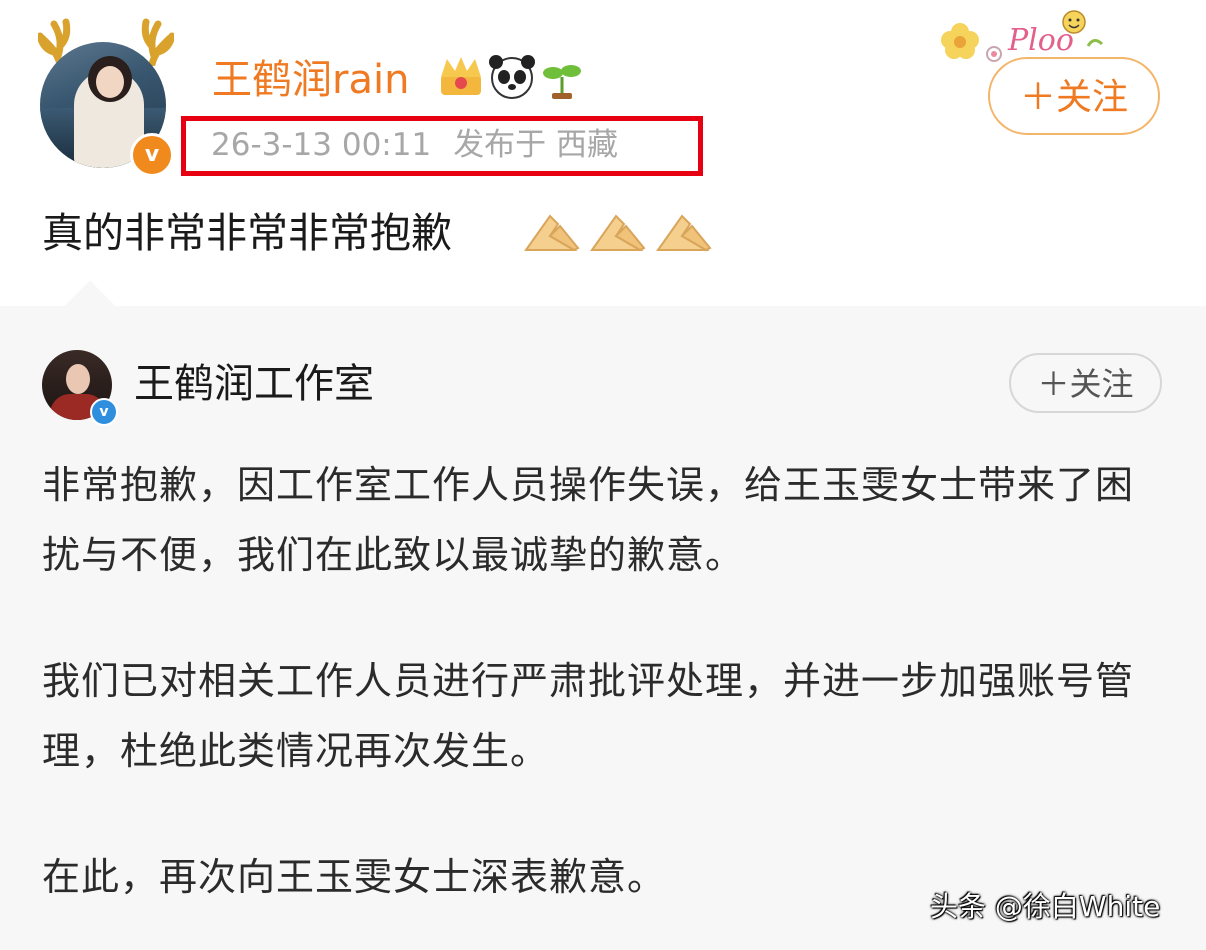 The image size is (1206, 950). What do you see at coordinates (1085, 383) in the screenshot?
I see `studio-follow-button: ＋关注` at bounding box center [1085, 383].